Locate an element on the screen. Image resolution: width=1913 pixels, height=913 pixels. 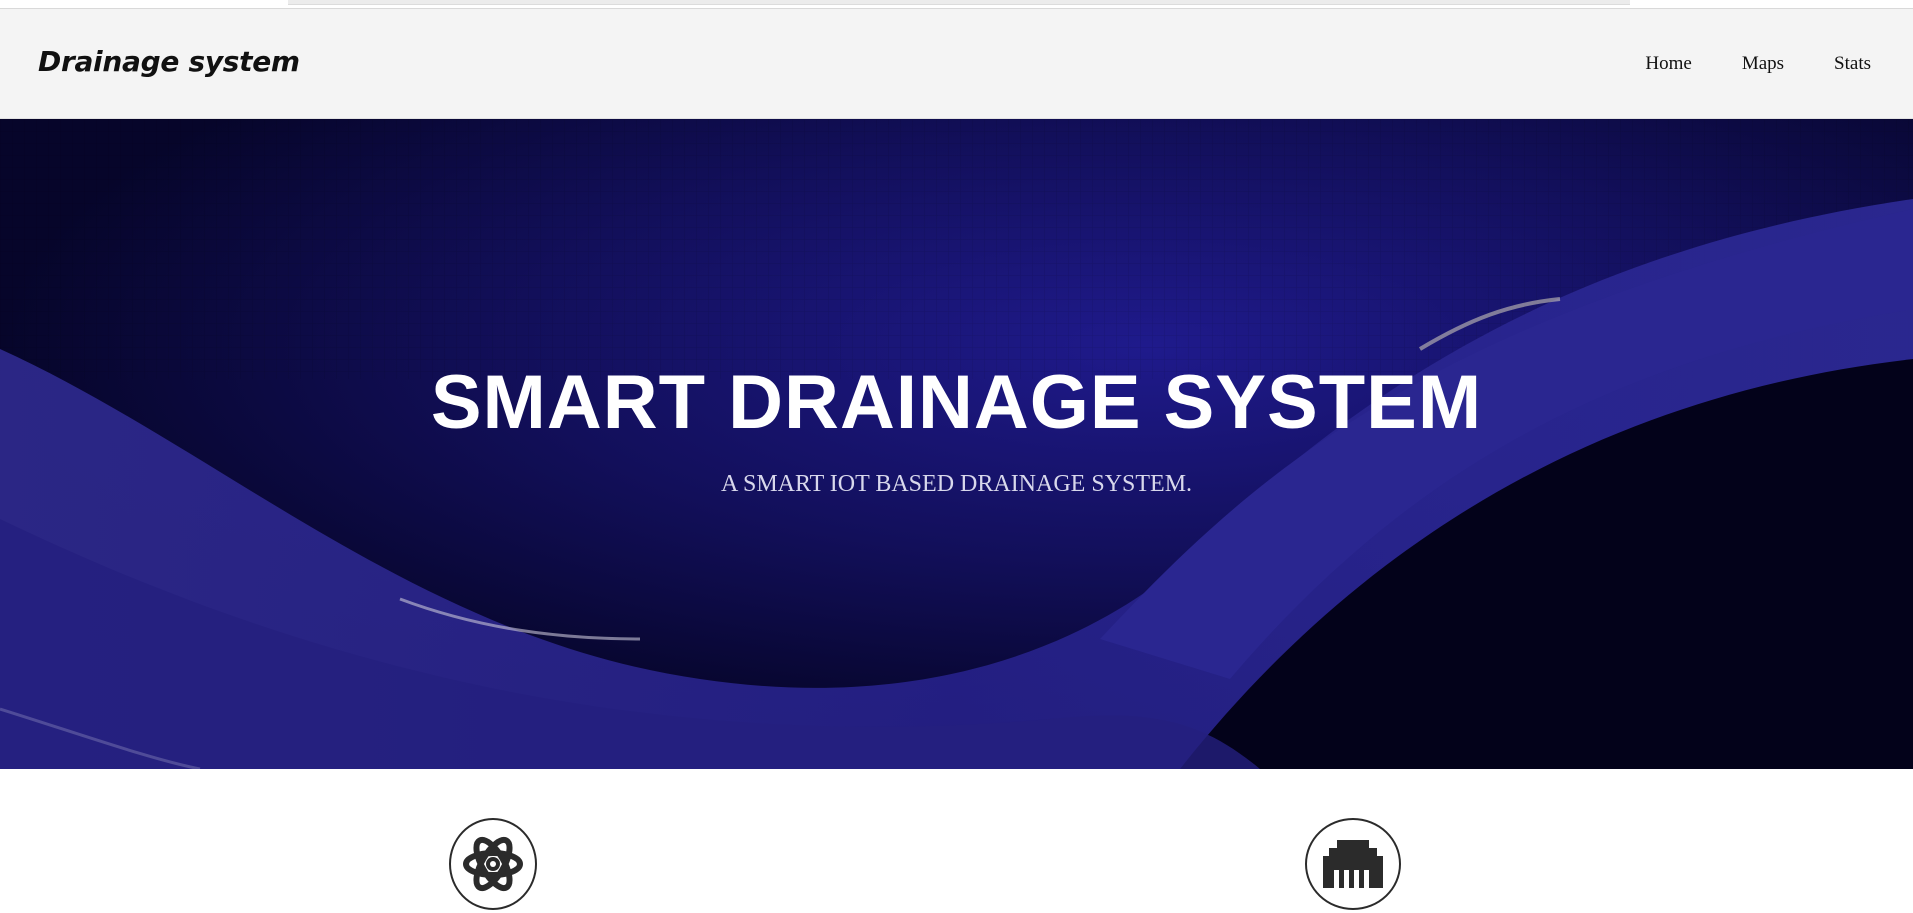
nav-link-stats: Stats is located at coordinates (1852, 64).